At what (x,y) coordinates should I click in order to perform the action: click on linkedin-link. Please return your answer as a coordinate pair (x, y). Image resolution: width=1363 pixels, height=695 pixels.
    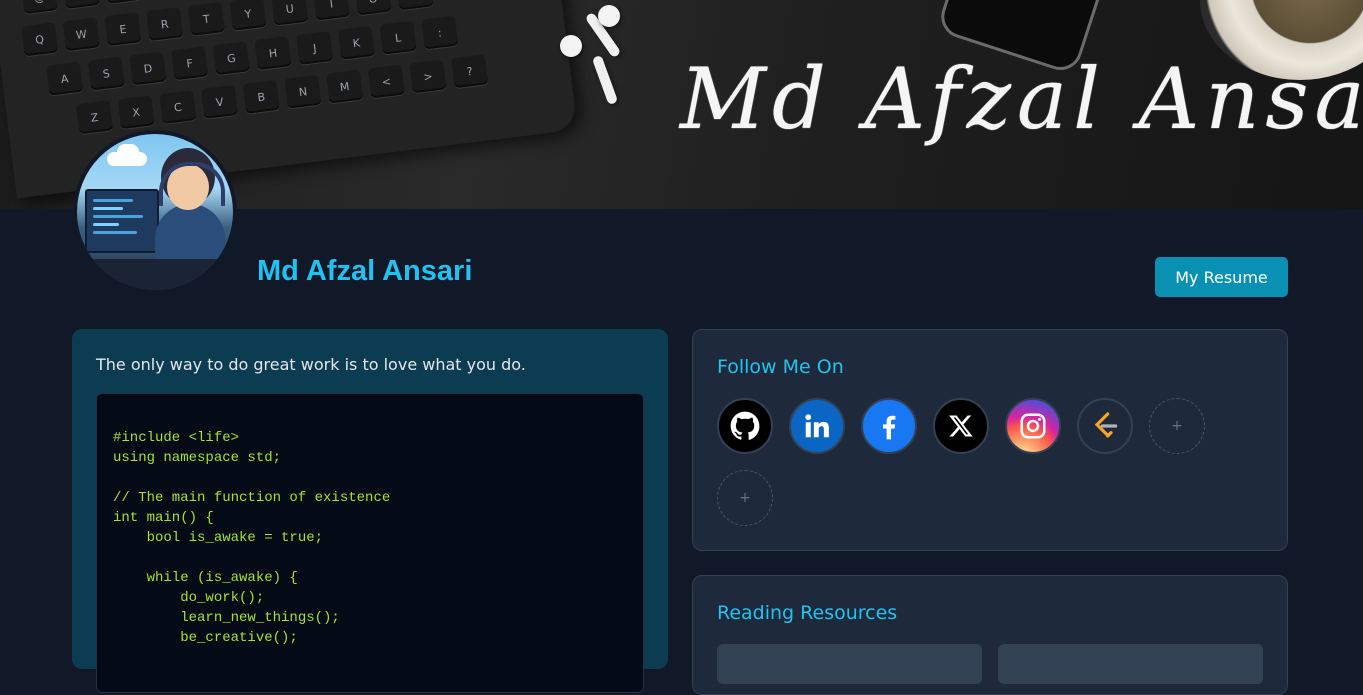
    Looking at the image, I should click on (817, 426).